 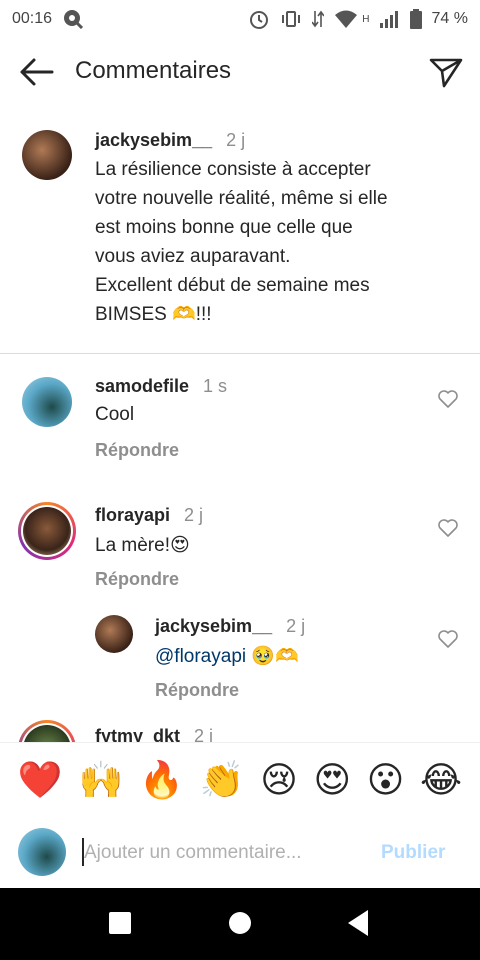 I want to click on notification-icon, so click(x=74, y=19).